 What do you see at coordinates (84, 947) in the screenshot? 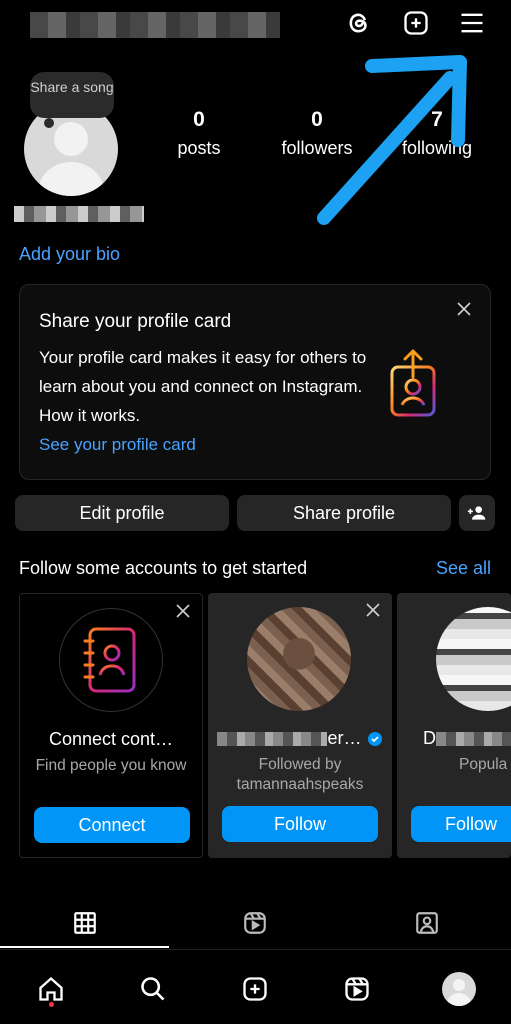
I see `active-tab-indicator` at bounding box center [84, 947].